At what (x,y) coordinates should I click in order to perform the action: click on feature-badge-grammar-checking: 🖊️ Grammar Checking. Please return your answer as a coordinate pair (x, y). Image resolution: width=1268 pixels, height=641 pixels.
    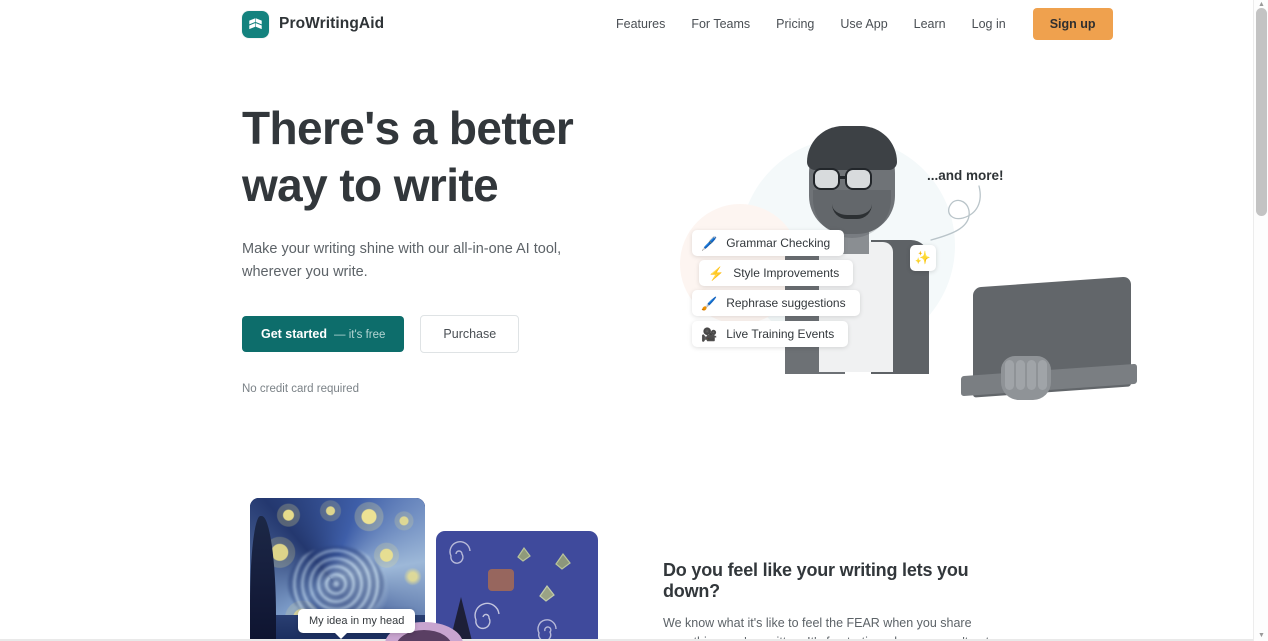
    Looking at the image, I should click on (768, 243).